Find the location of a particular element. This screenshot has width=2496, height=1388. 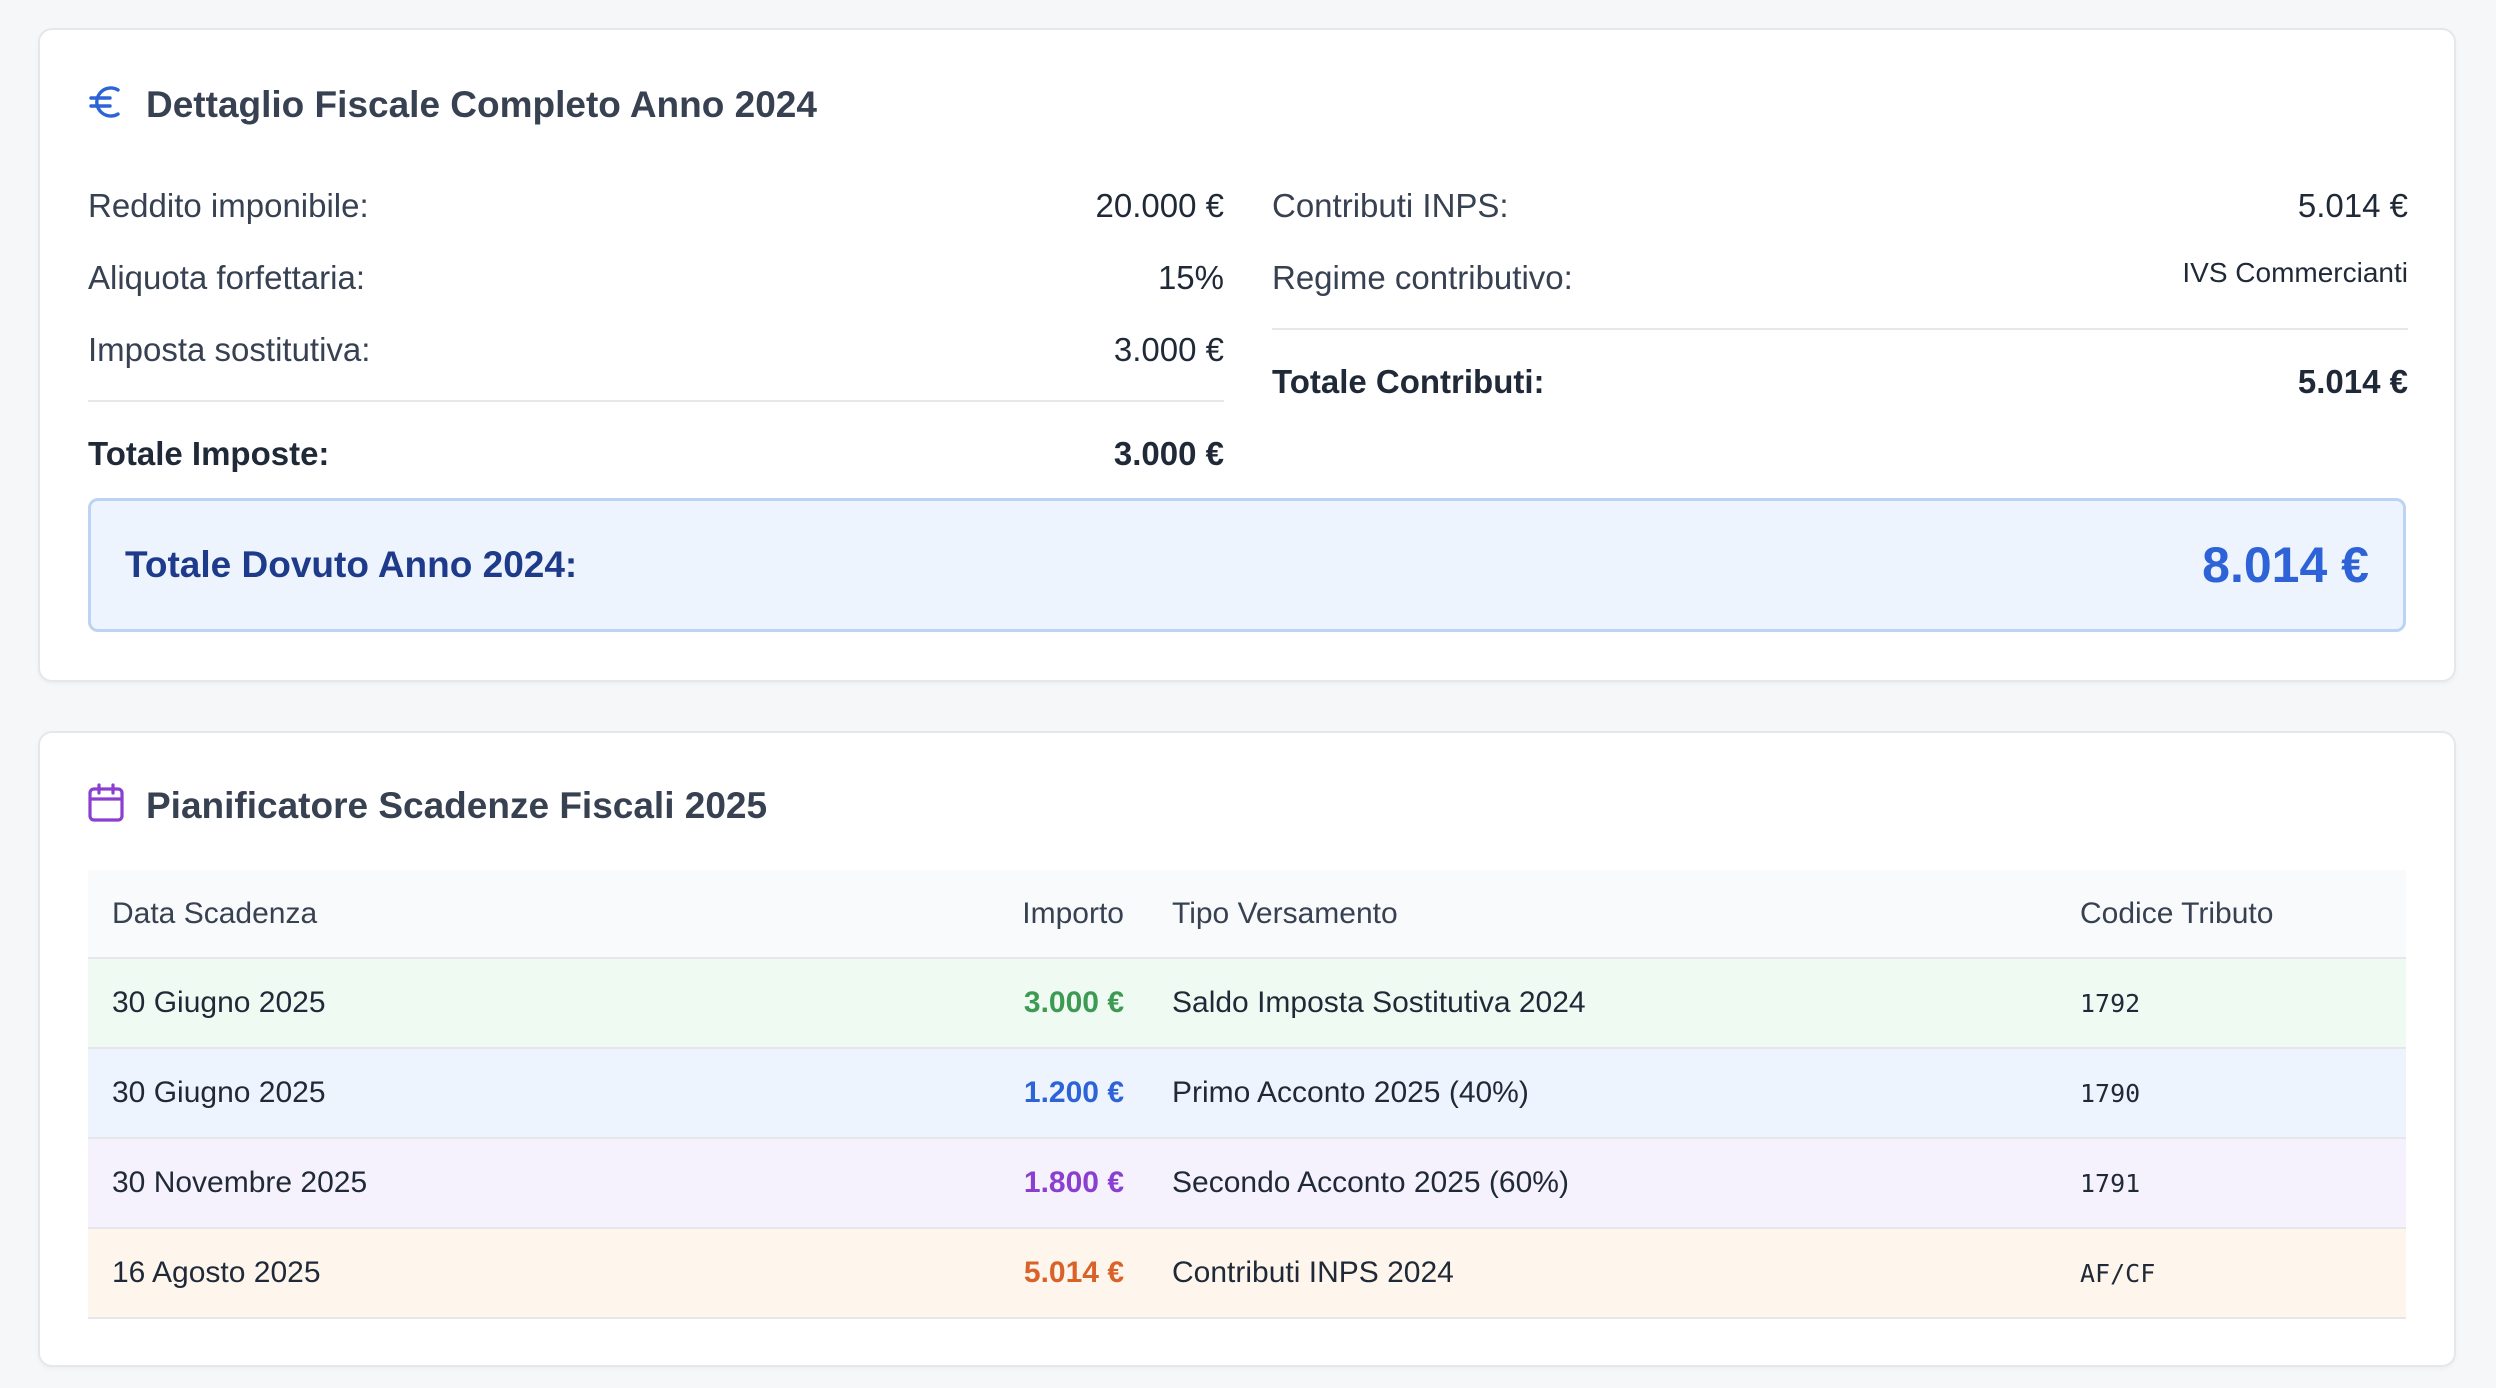

grand-total-amount: 8.014 € is located at coordinates (2285, 565).